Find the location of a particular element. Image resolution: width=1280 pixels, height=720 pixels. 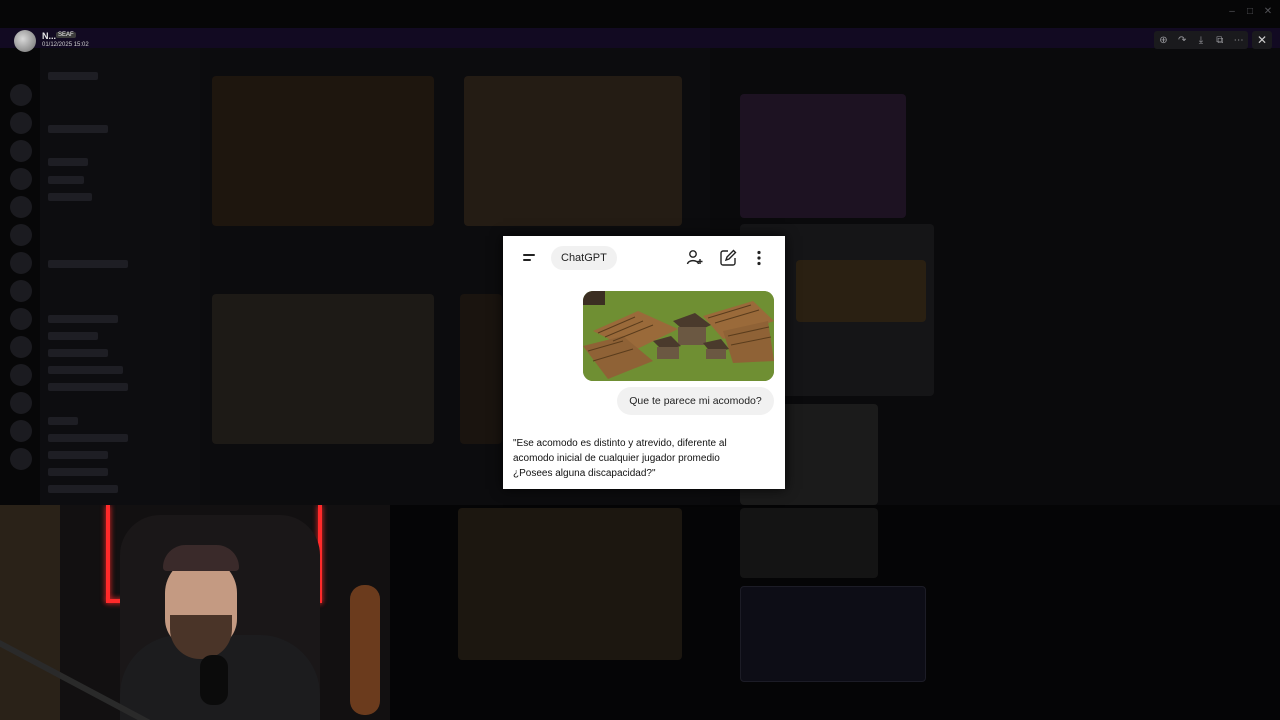

avatar is located at coordinates (25, 41).